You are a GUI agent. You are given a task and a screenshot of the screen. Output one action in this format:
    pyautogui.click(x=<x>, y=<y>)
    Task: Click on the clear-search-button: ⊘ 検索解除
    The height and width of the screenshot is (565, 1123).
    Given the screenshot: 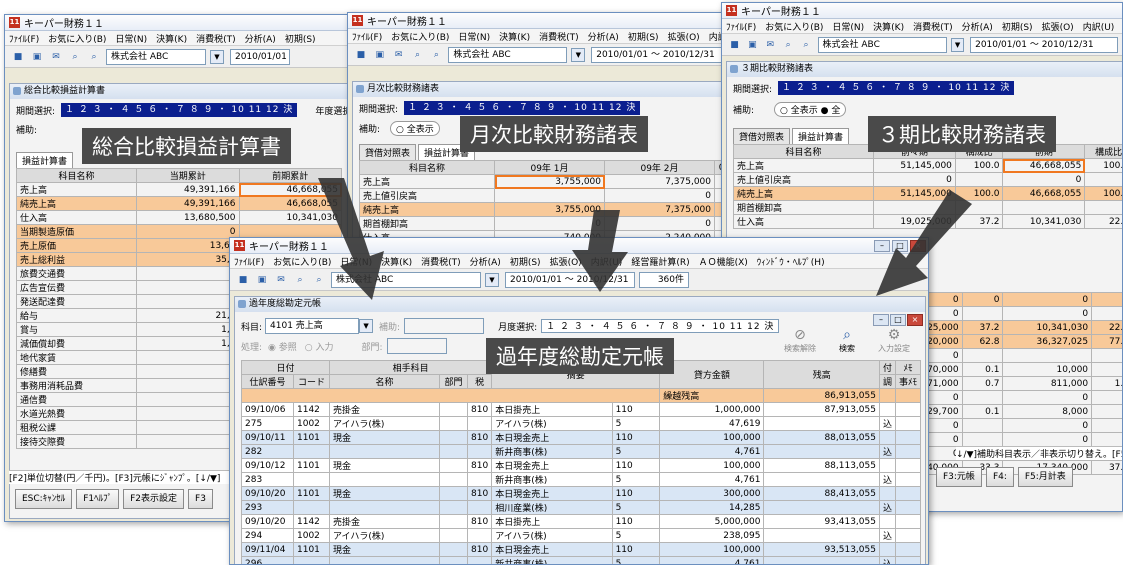 What is the action you would take?
    pyautogui.click(x=800, y=340)
    